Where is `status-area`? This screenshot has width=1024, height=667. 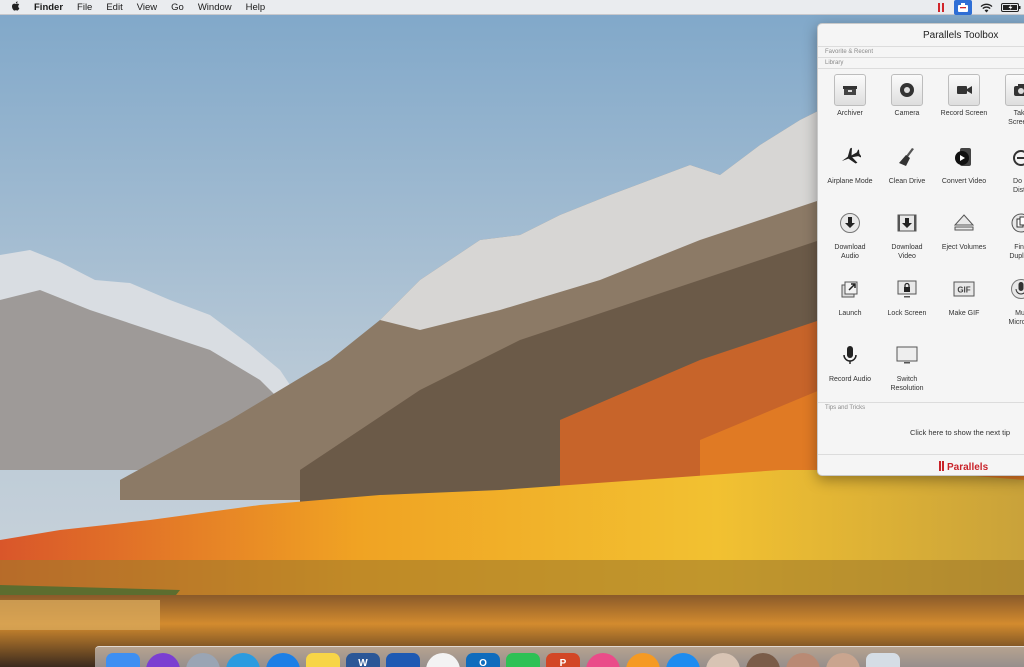
status-area is located at coordinates (976, 7).